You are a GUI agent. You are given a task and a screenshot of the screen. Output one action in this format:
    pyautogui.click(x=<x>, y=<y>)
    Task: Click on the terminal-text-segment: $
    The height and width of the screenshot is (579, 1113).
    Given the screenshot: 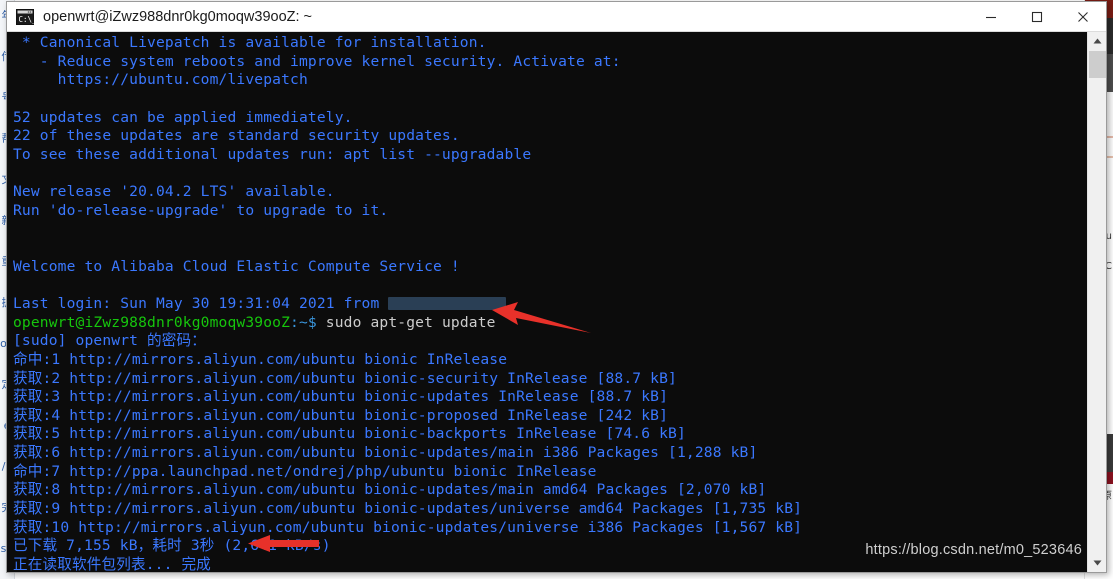 What is the action you would take?
    pyautogui.click(x=316, y=322)
    